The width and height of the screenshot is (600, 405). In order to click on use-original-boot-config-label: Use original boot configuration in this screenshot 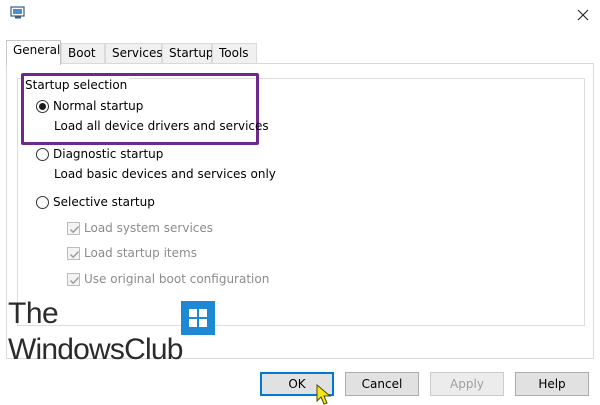, I will do `click(177, 279)`.